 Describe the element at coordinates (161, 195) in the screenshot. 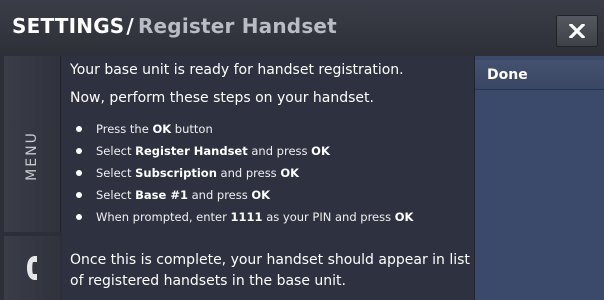

I see `step-key: Base #1` at that location.